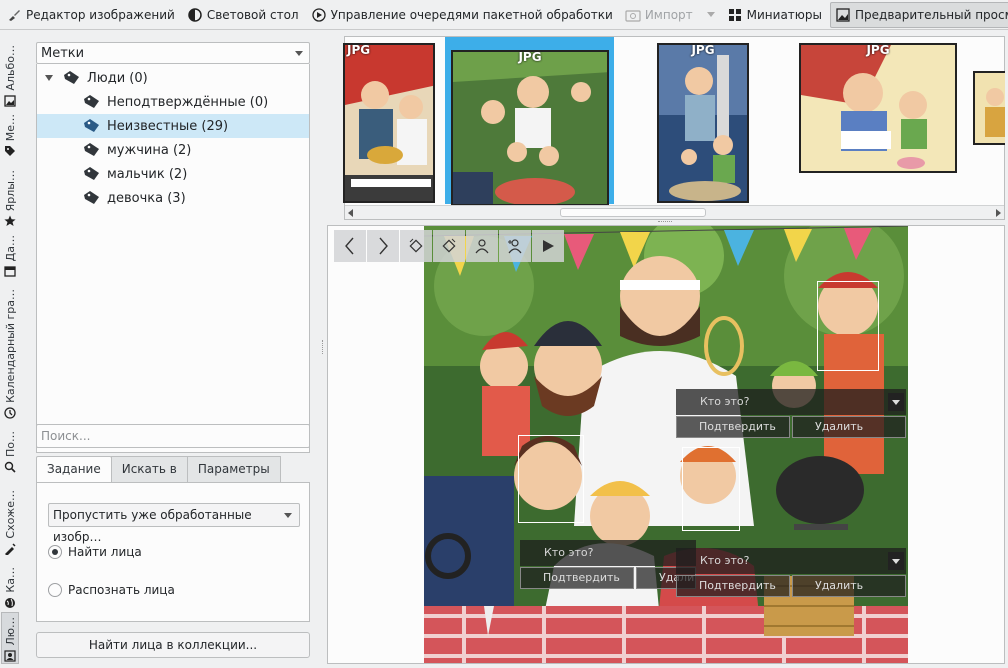  Describe the element at coordinates (471, 14) in the screenshot. I see `batch-queue-label: Управление очередями пакетной обработки` at that location.